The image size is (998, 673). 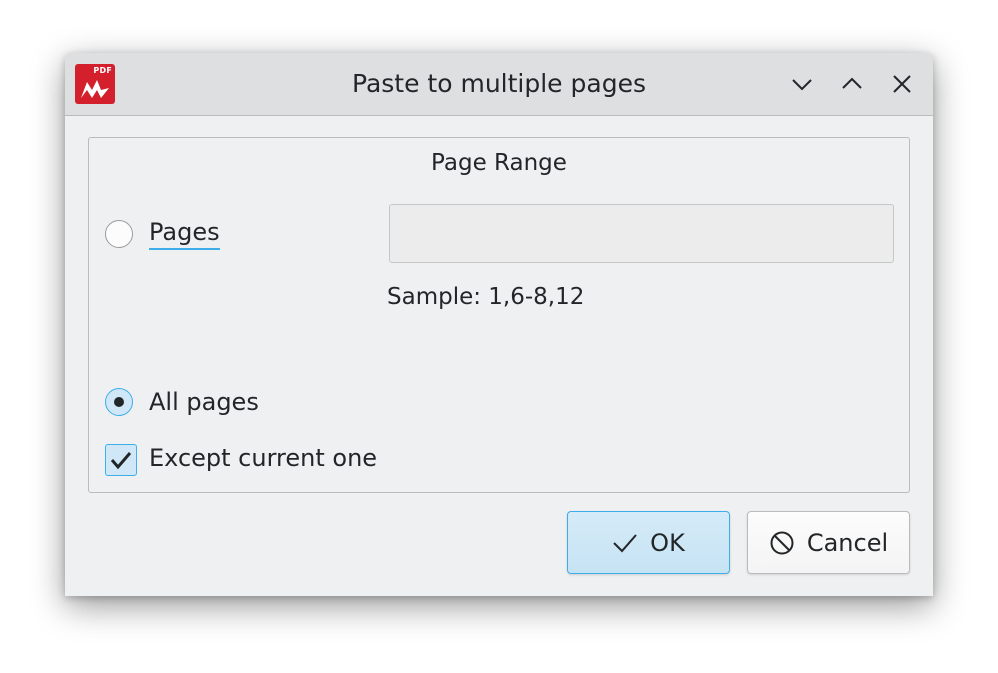 I want to click on pages-radio, so click(x=119, y=234).